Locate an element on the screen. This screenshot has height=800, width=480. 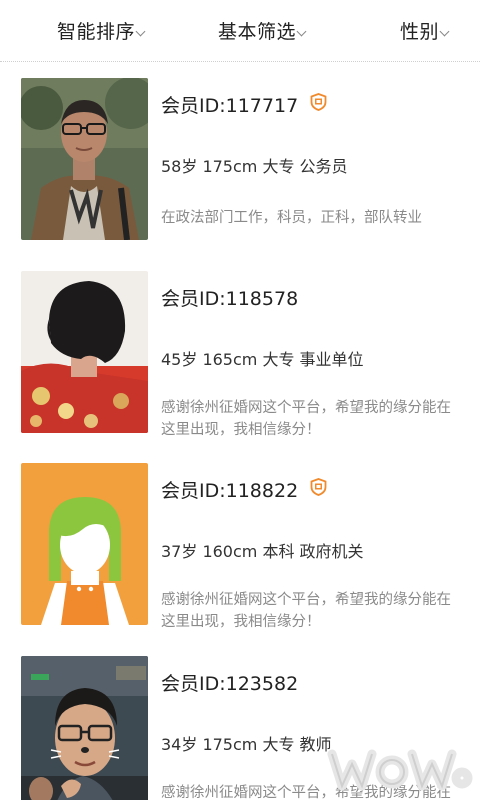
member-info: 37岁 160cm 本科 政府机关 is located at coordinates (262, 551).